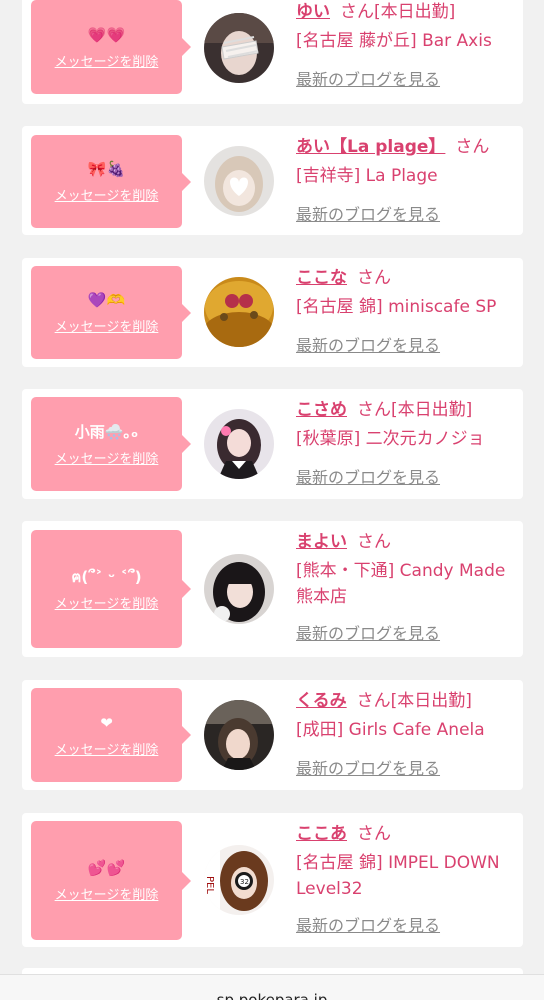  I want to click on avatar: PEL 32, so click(239, 880).